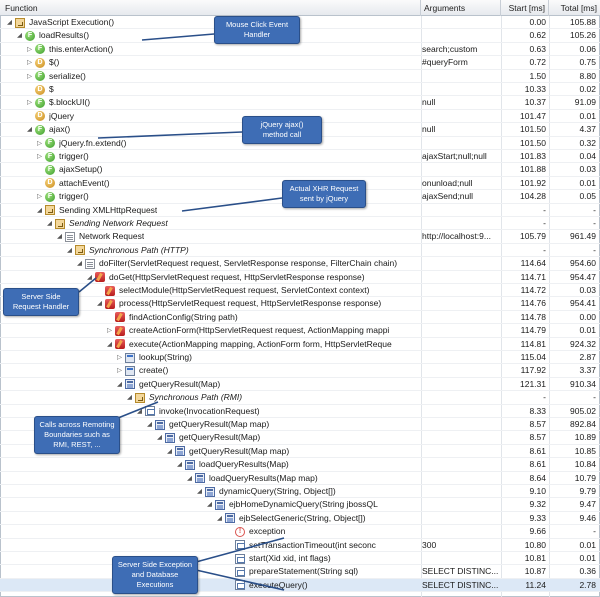 Image resolution: width=600 pixels, height=597 pixels. I want to click on function-cell: ▷ this.enterAction(), so click(221, 49).